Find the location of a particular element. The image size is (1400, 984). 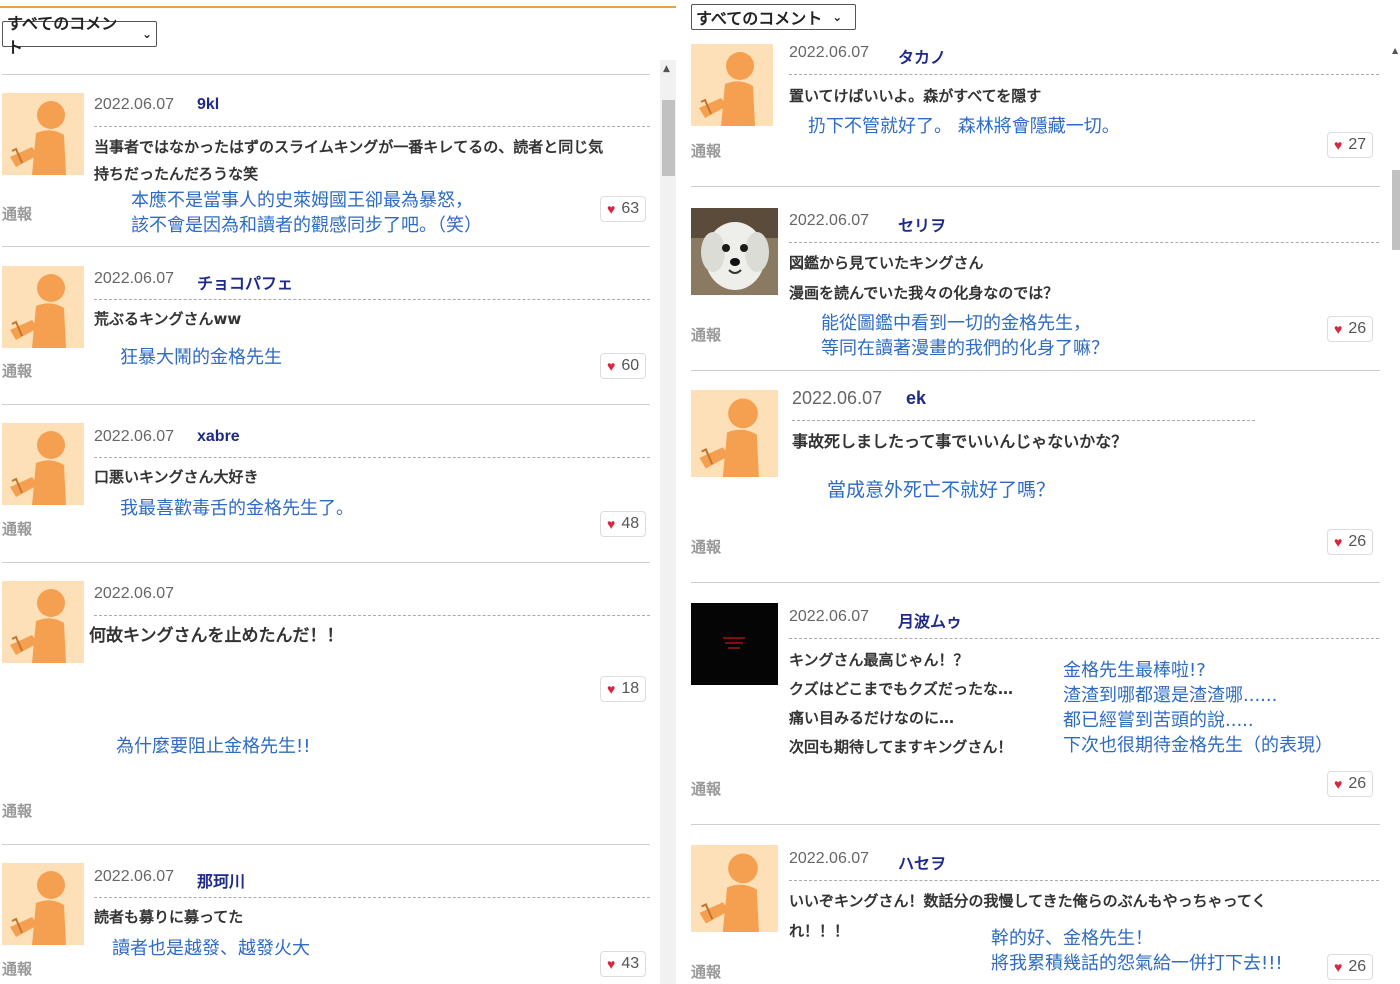

comment-text-line: 持ちだったんだろうな笑 is located at coordinates (176, 174).